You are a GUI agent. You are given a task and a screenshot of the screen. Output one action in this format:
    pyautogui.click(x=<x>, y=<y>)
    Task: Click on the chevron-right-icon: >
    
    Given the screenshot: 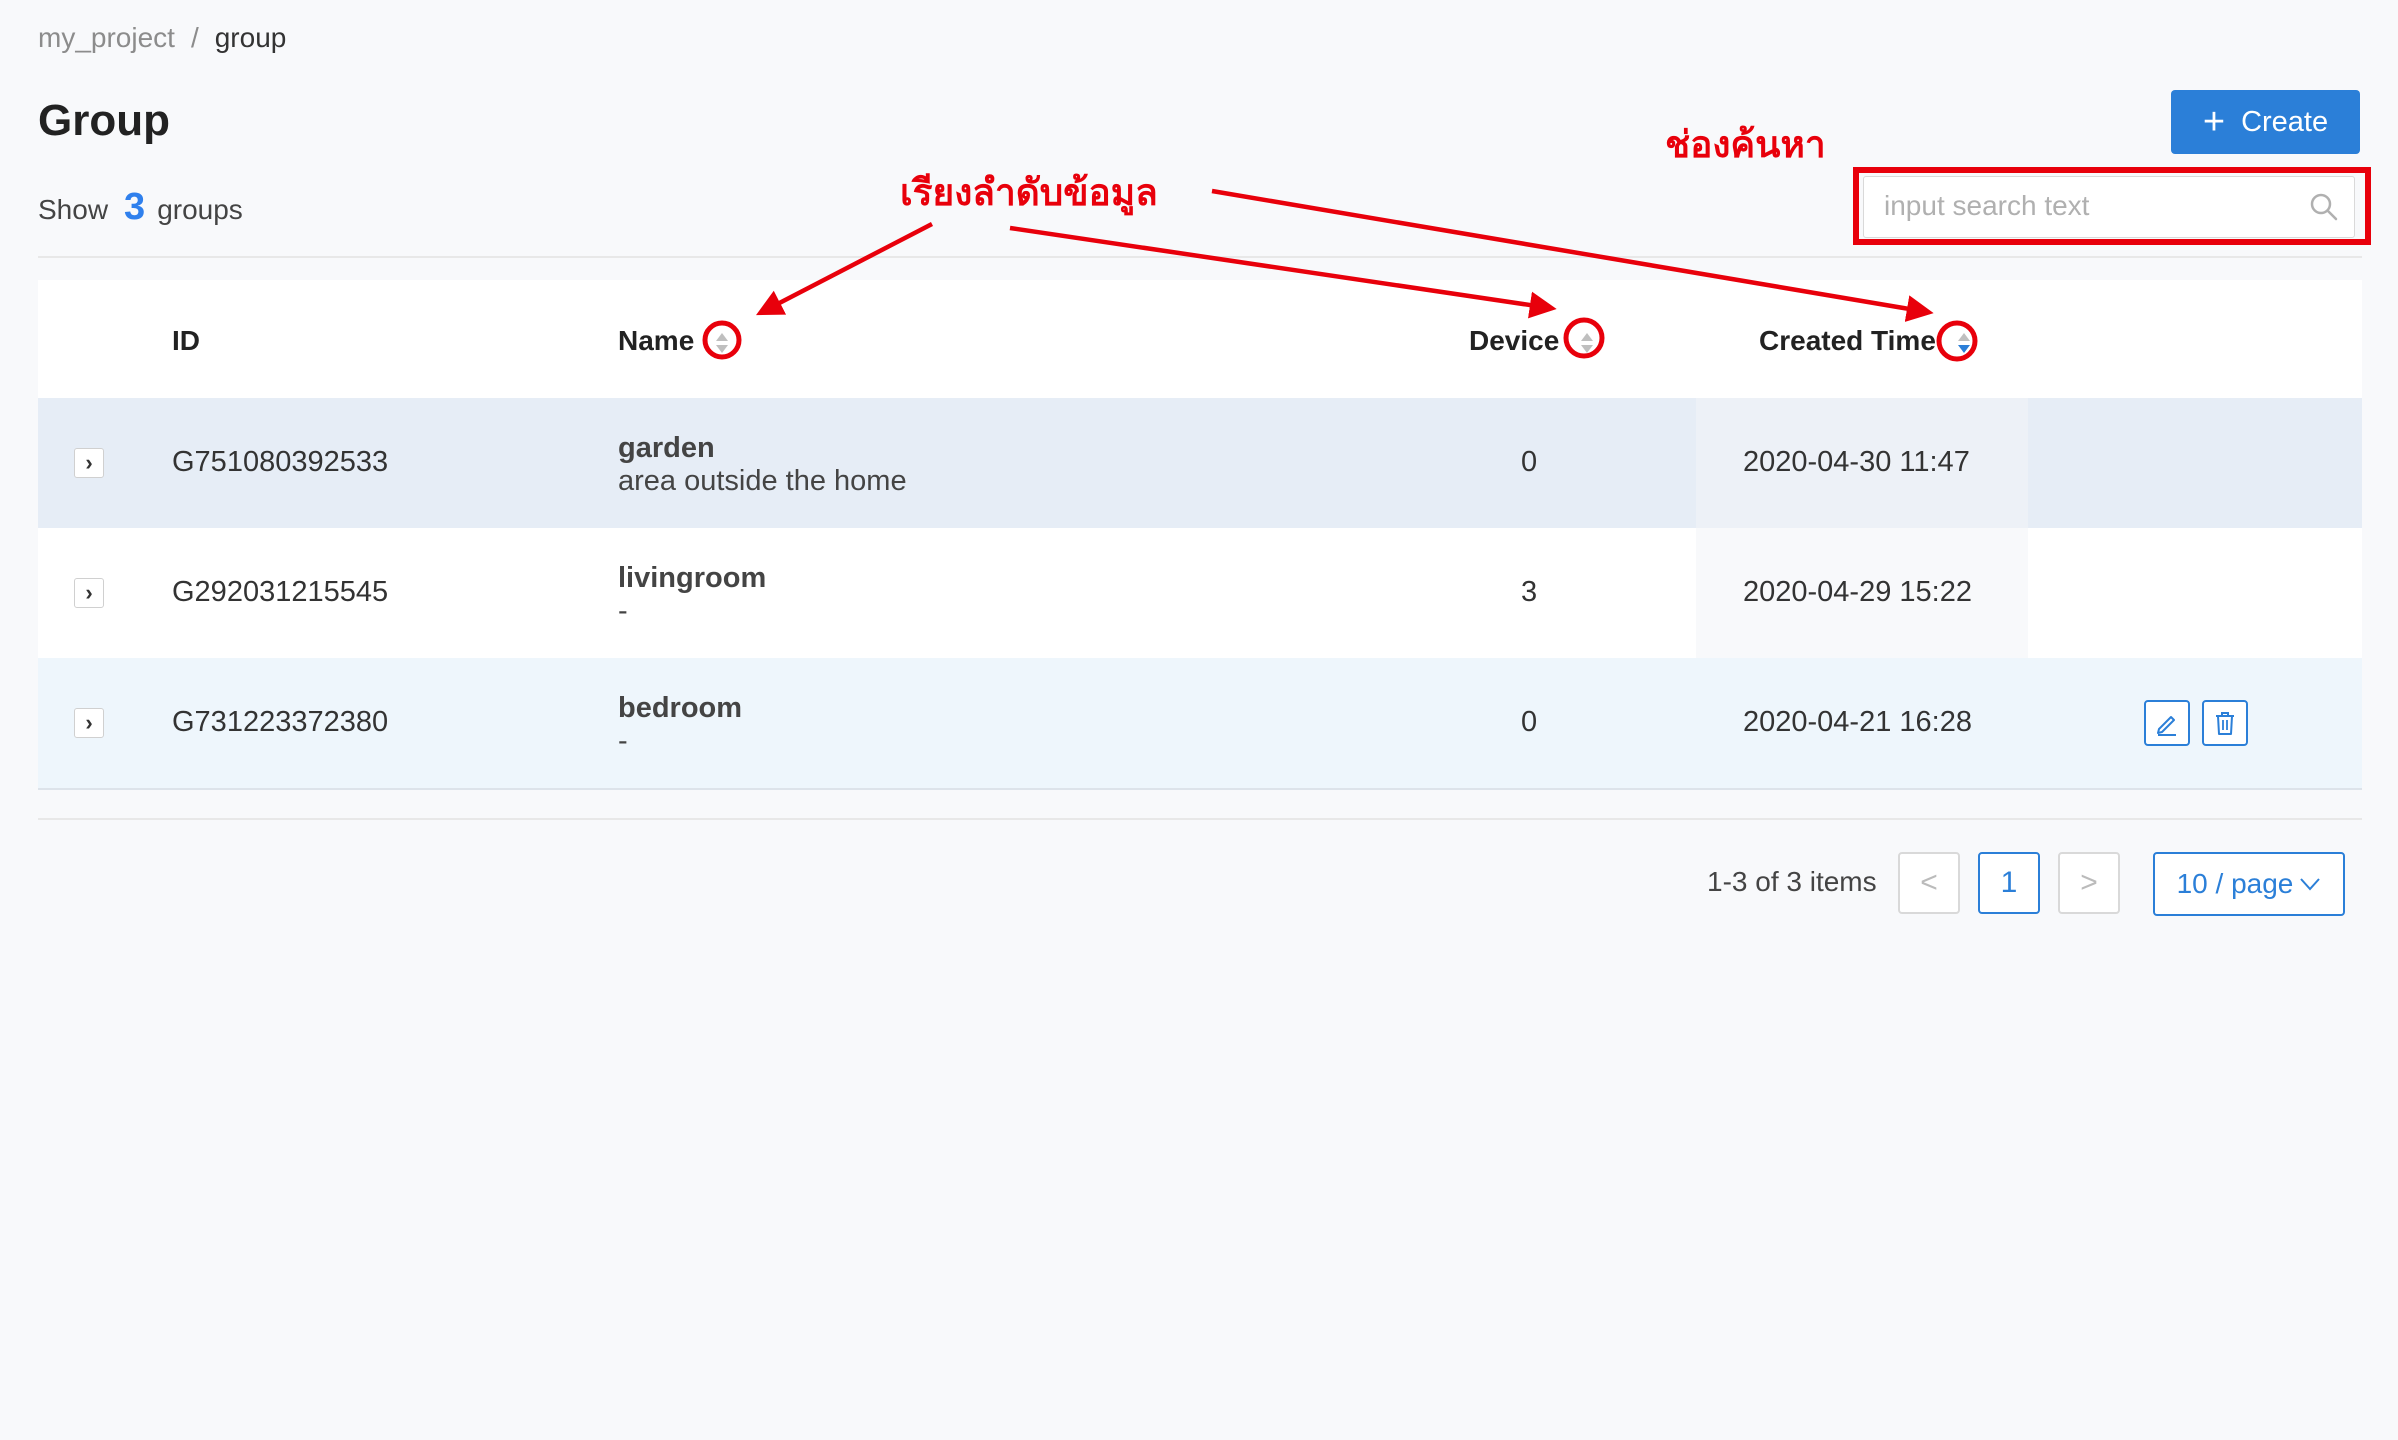 What is the action you would take?
    pyautogui.click(x=2089, y=882)
    